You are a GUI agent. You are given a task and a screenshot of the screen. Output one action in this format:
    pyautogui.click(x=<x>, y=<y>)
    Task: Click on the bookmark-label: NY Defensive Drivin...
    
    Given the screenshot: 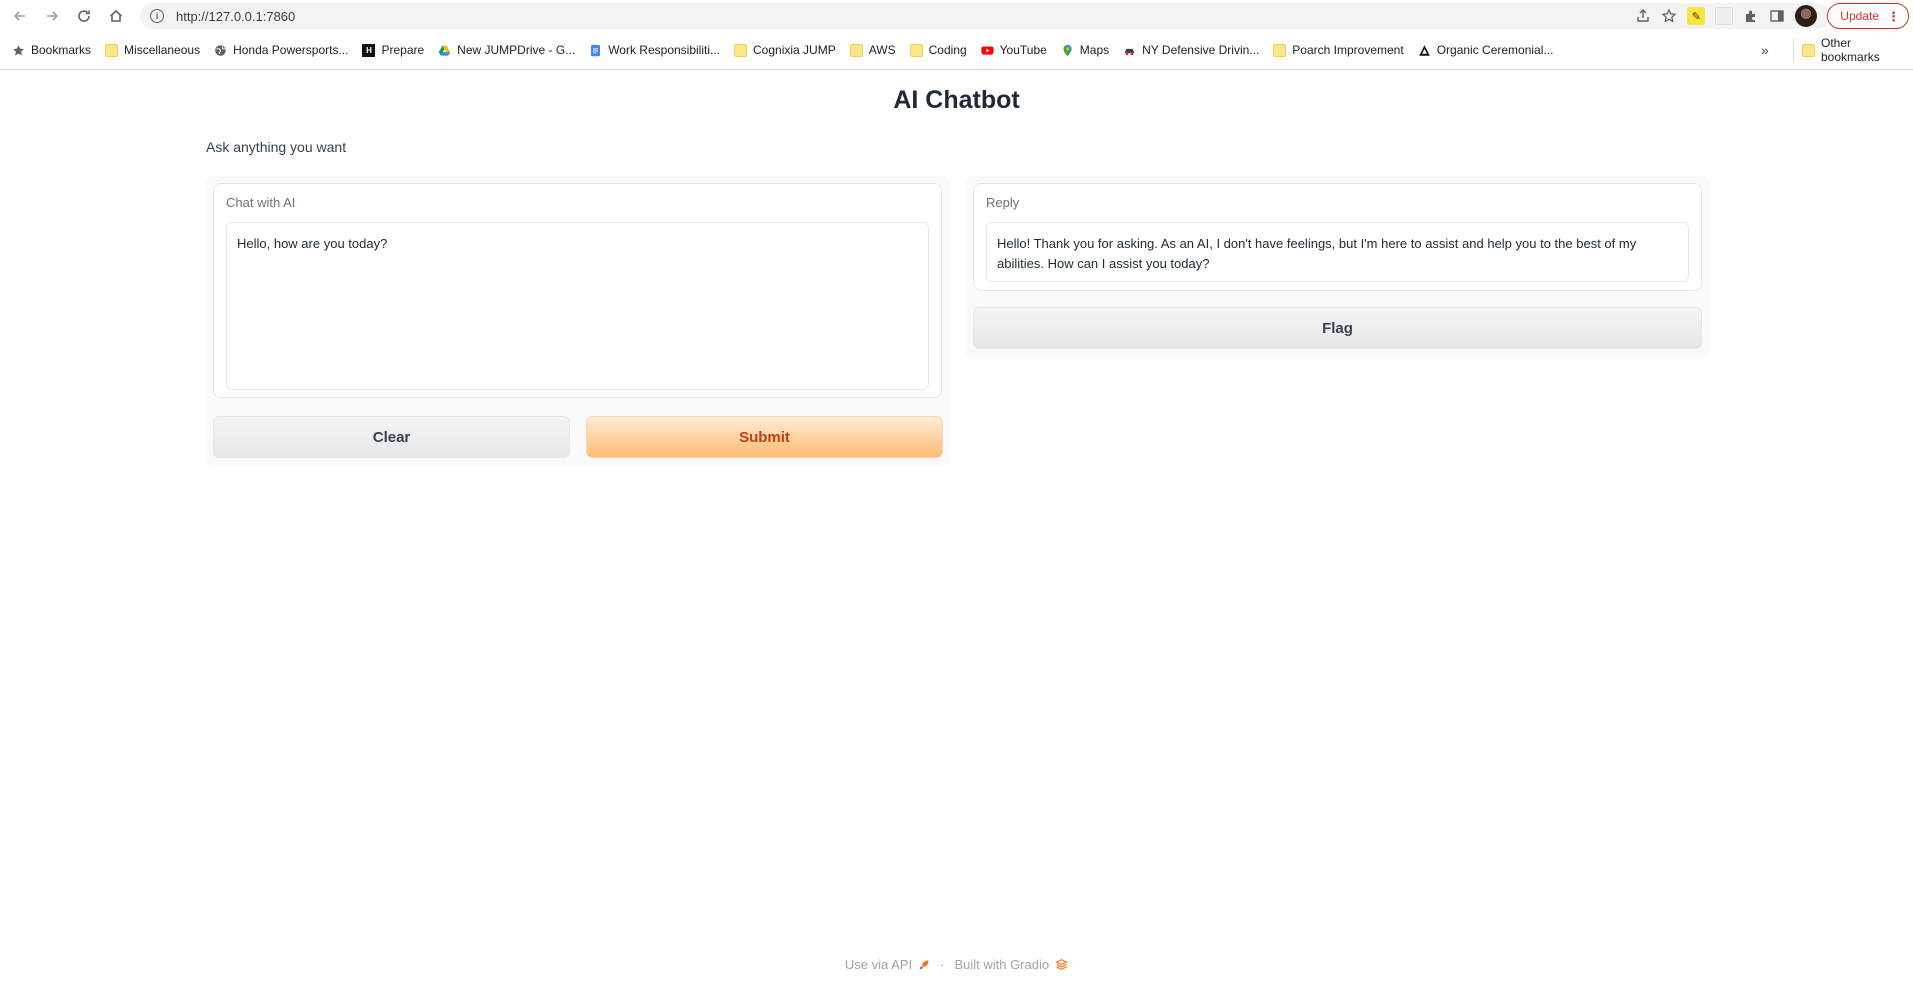 What is the action you would take?
    pyautogui.click(x=1201, y=50)
    